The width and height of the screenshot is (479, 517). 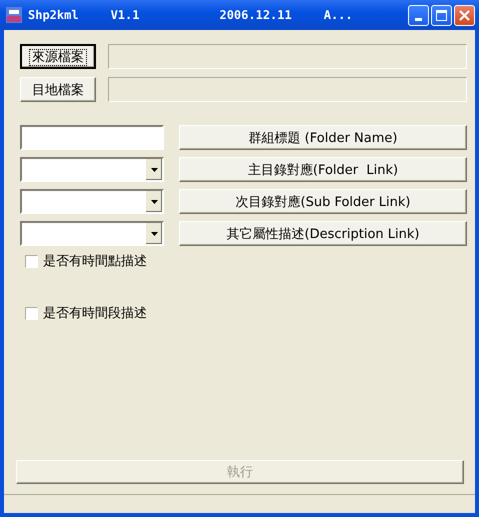 What do you see at coordinates (58, 56) in the screenshot?
I see `file-button: 來源檔案` at bounding box center [58, 56].